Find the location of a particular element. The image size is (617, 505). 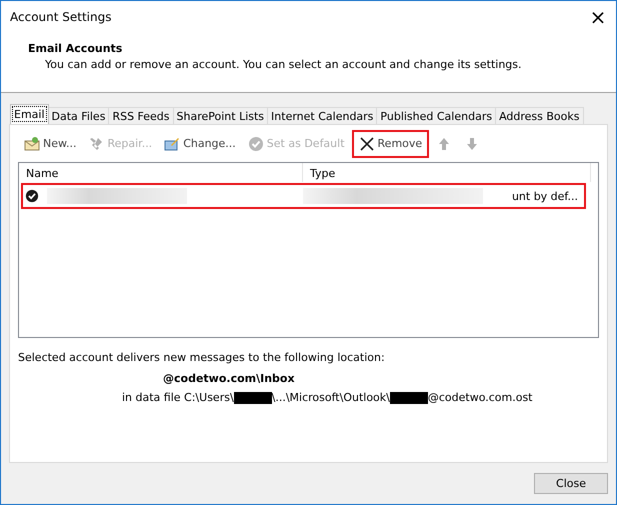

path-text: @codetwo.com.ost is located at coordinates (480, 397).